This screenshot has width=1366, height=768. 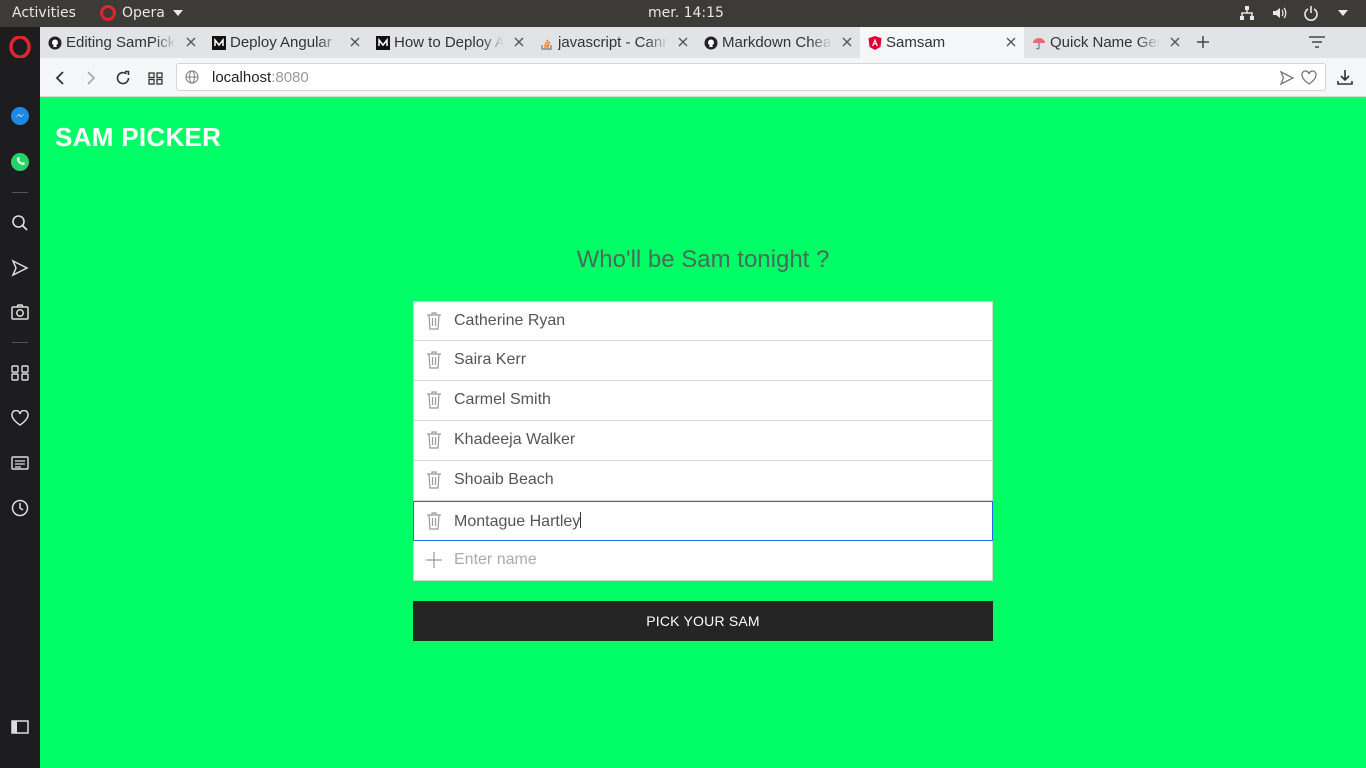 What do you see at coordinates (20, 463) in the screenshot?
I see `news-icon` at bounding box center [20, 463].